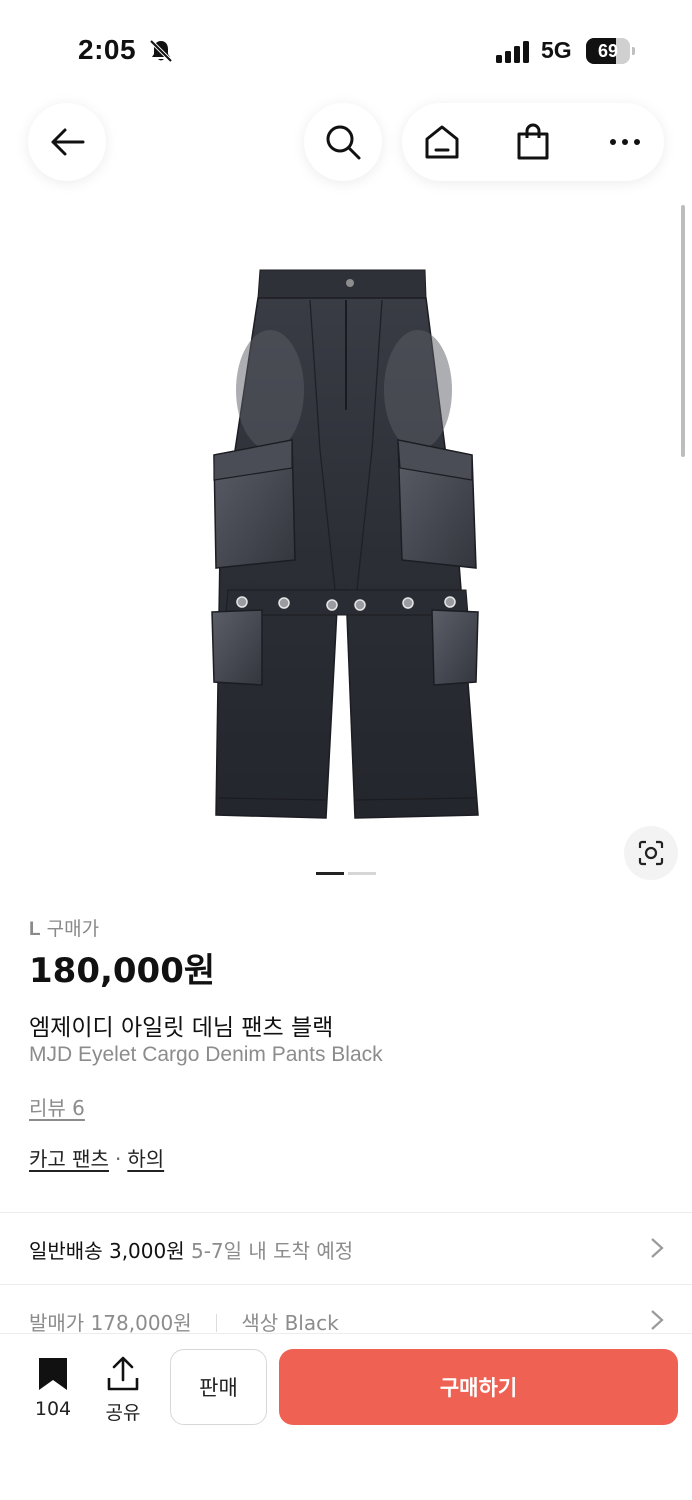 The height and width of the screenshot is (1500, 692). I want to click on separator, so click(217, 1323).